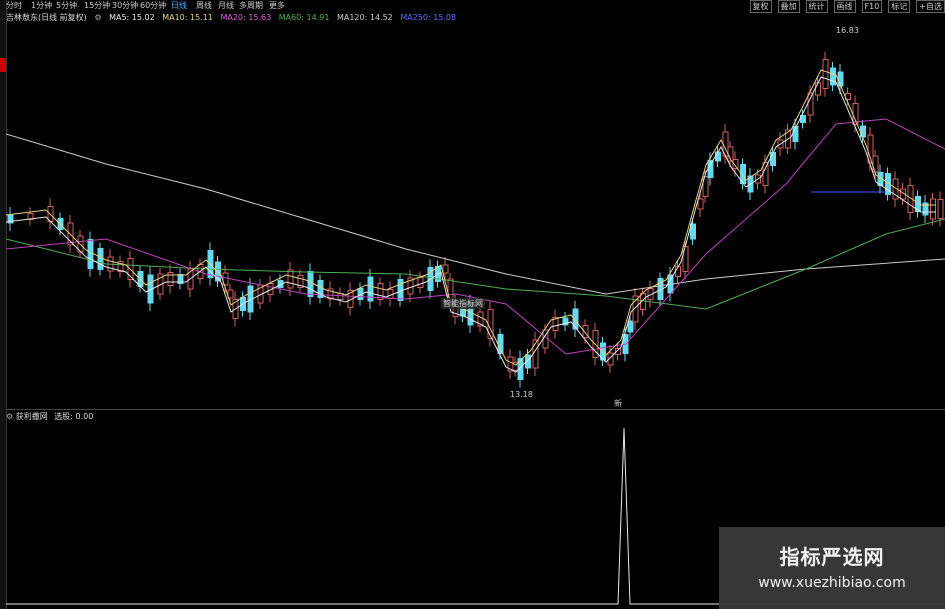  What do you see at coordinates (899, 6) in the screenshot?
I see `toolbar-button: 标记` at bounding box center [899, 6].